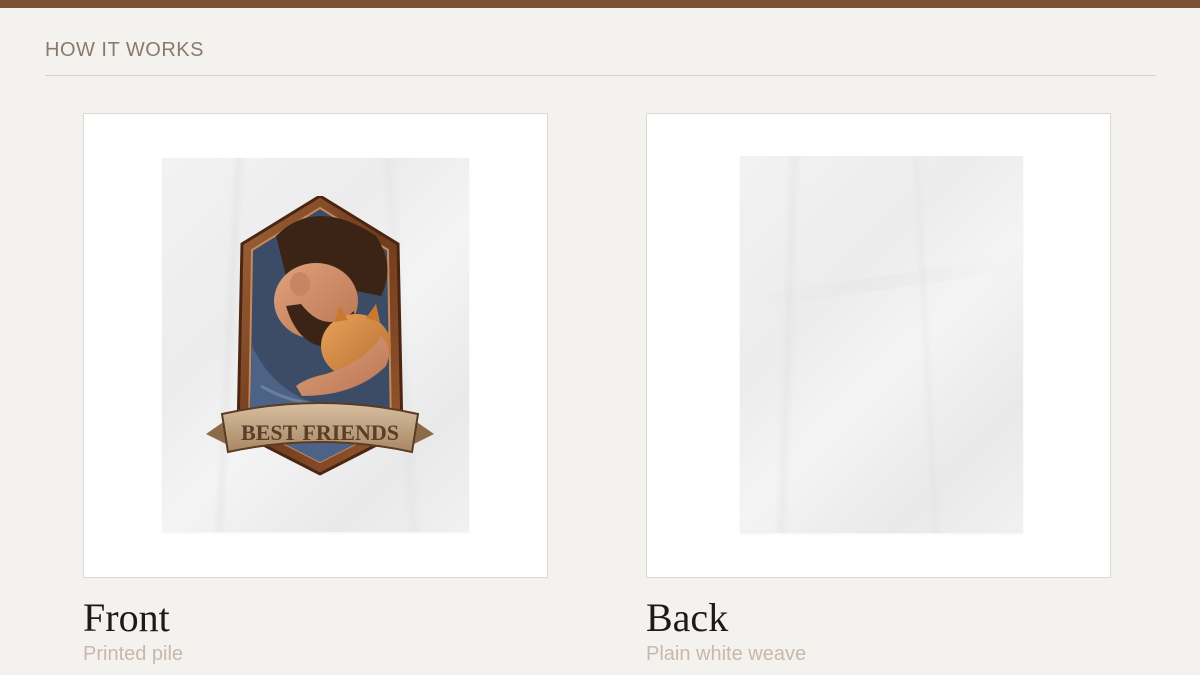 The image size is (1200, 675). I want to click on back-title: Back, so click(687, 617).